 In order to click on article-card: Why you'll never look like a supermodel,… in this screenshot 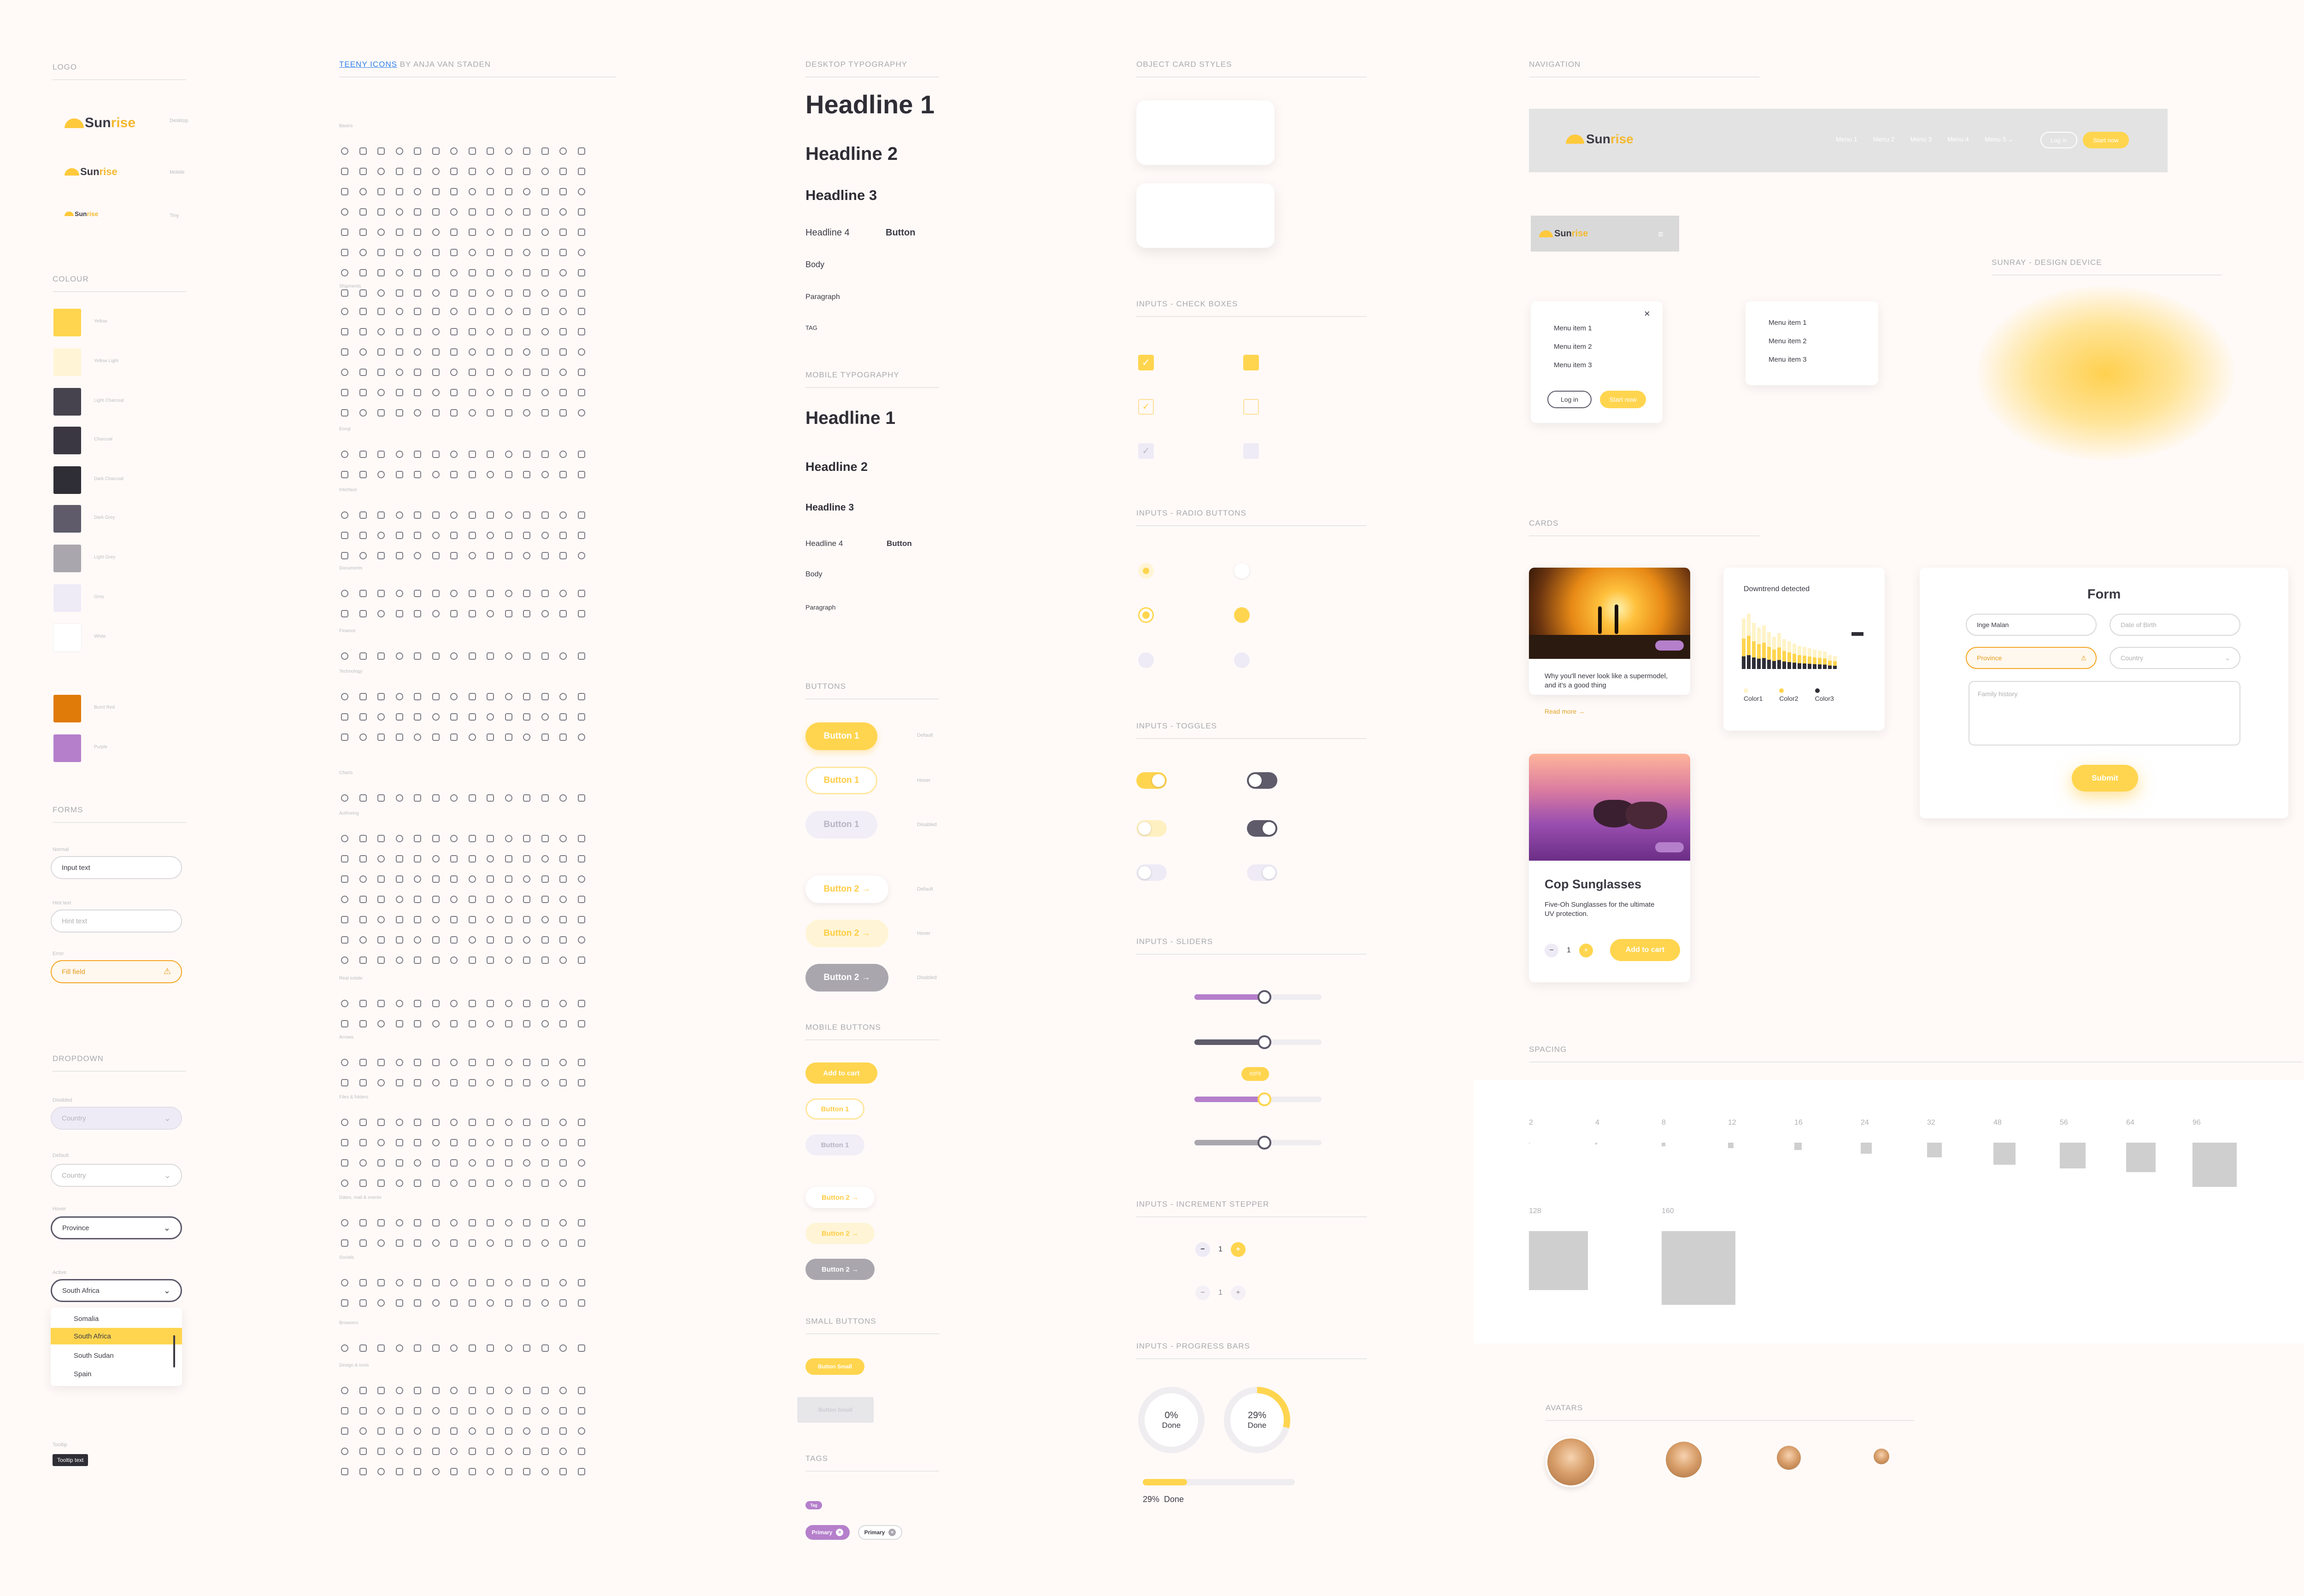, I will do `click(1609, 632)`.